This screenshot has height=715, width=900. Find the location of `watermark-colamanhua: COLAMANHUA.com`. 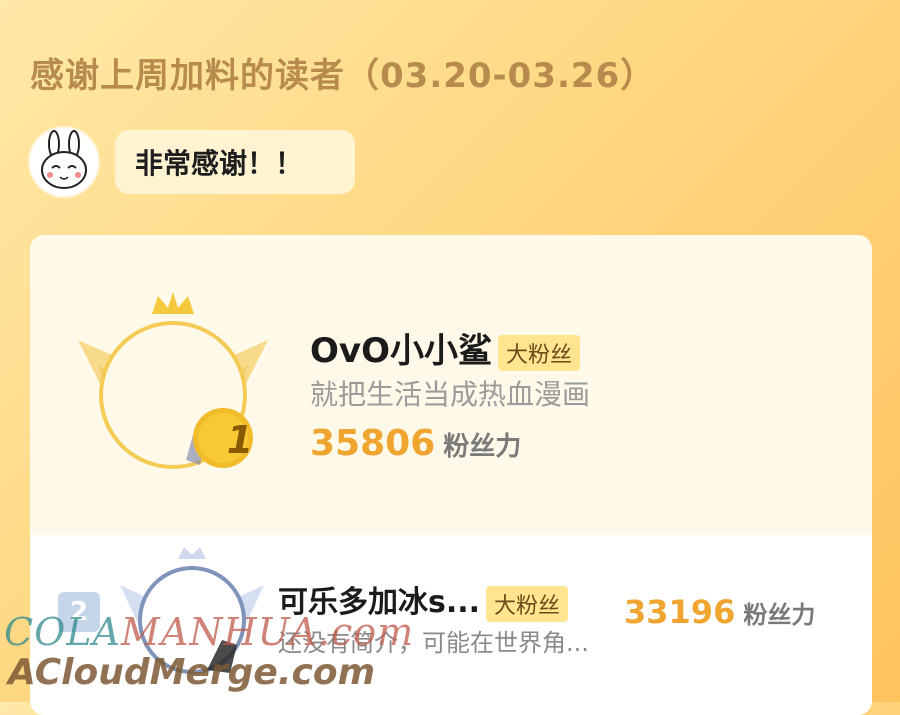

watermark-colamanhua: COLAMANHUA.com is located at coordinates (209, 632).